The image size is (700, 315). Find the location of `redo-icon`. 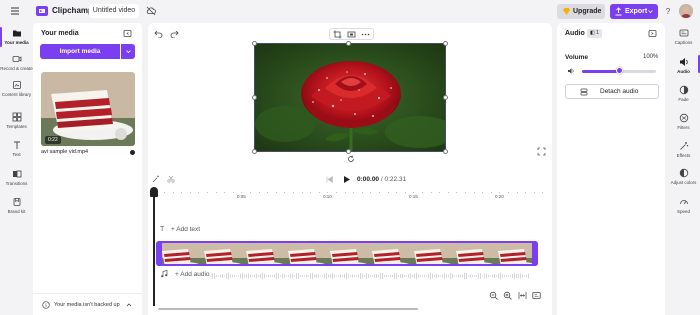

redo-icon is located at coordinates (174, 33).